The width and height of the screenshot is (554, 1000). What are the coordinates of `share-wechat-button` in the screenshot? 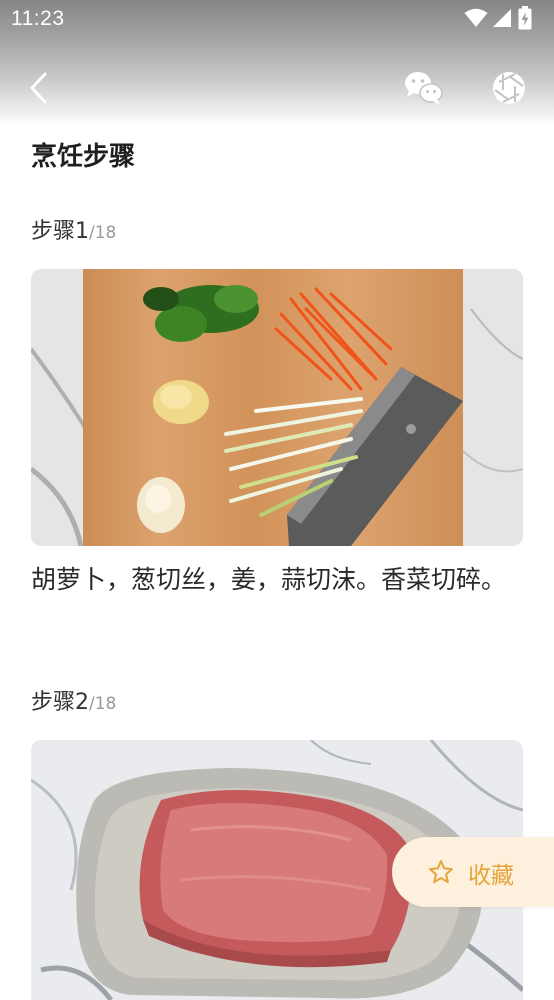 It's located at (424, 88).